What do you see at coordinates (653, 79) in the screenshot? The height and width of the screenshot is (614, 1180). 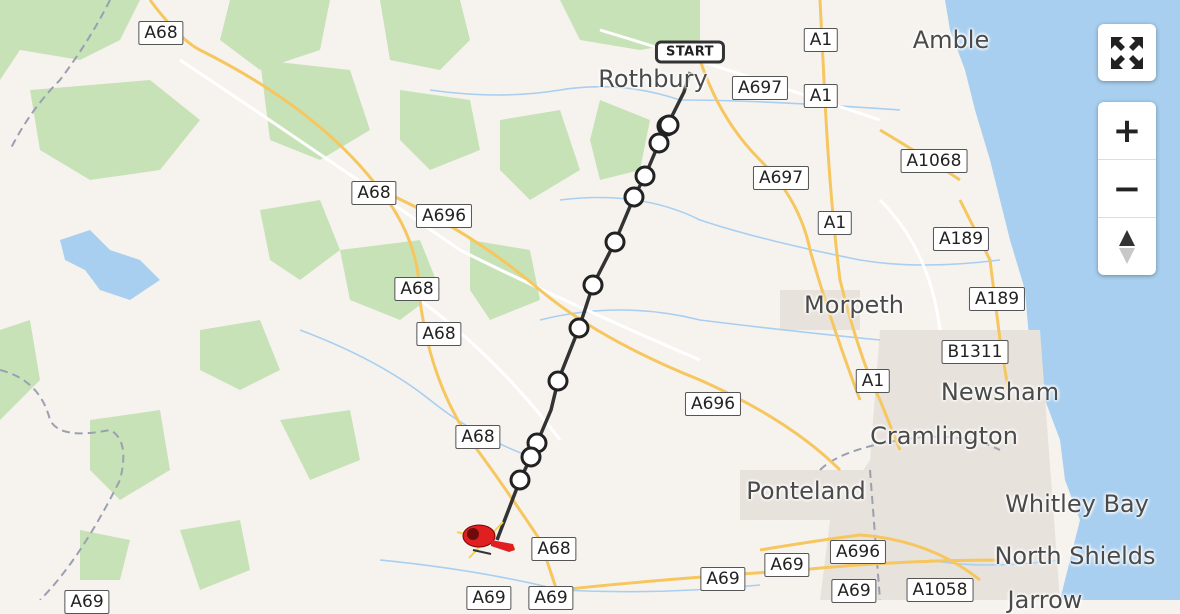 I see `place-rothbury: Rothbury` at bounding box center [653, 79].